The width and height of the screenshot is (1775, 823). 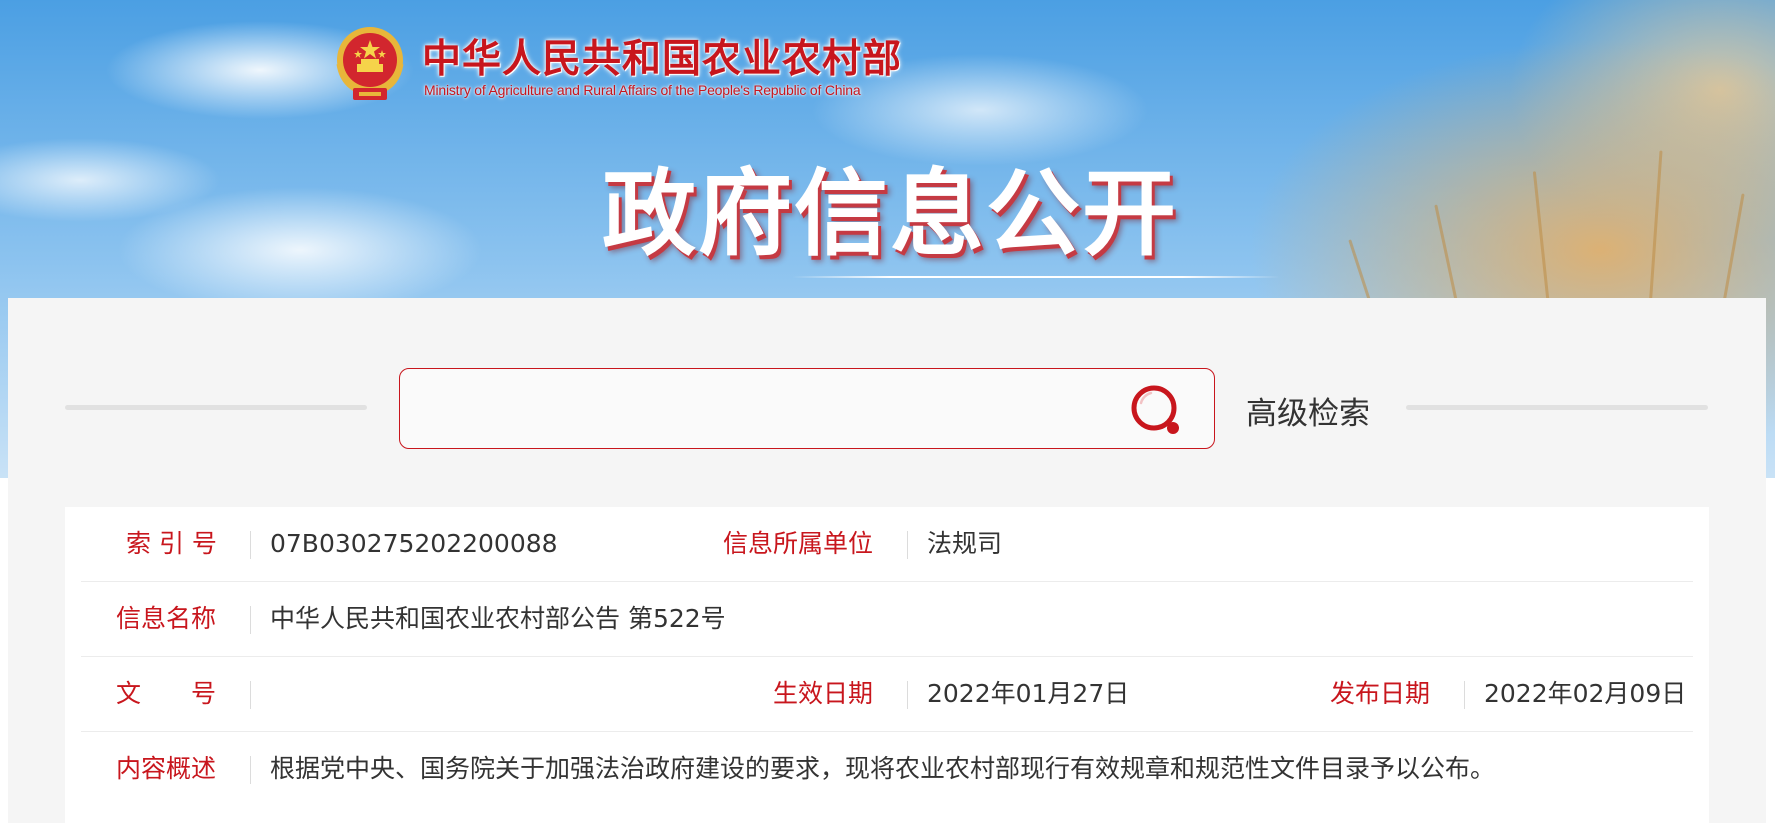 I want to click on search-box, so click(x=807, y=408).